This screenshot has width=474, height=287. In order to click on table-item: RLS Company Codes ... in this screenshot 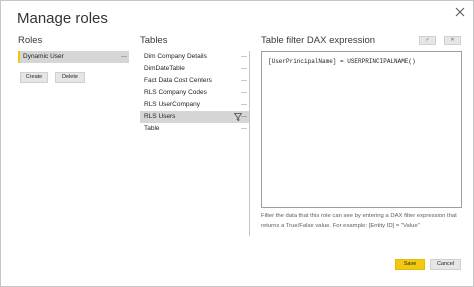, I will do `click(194, 93)`.